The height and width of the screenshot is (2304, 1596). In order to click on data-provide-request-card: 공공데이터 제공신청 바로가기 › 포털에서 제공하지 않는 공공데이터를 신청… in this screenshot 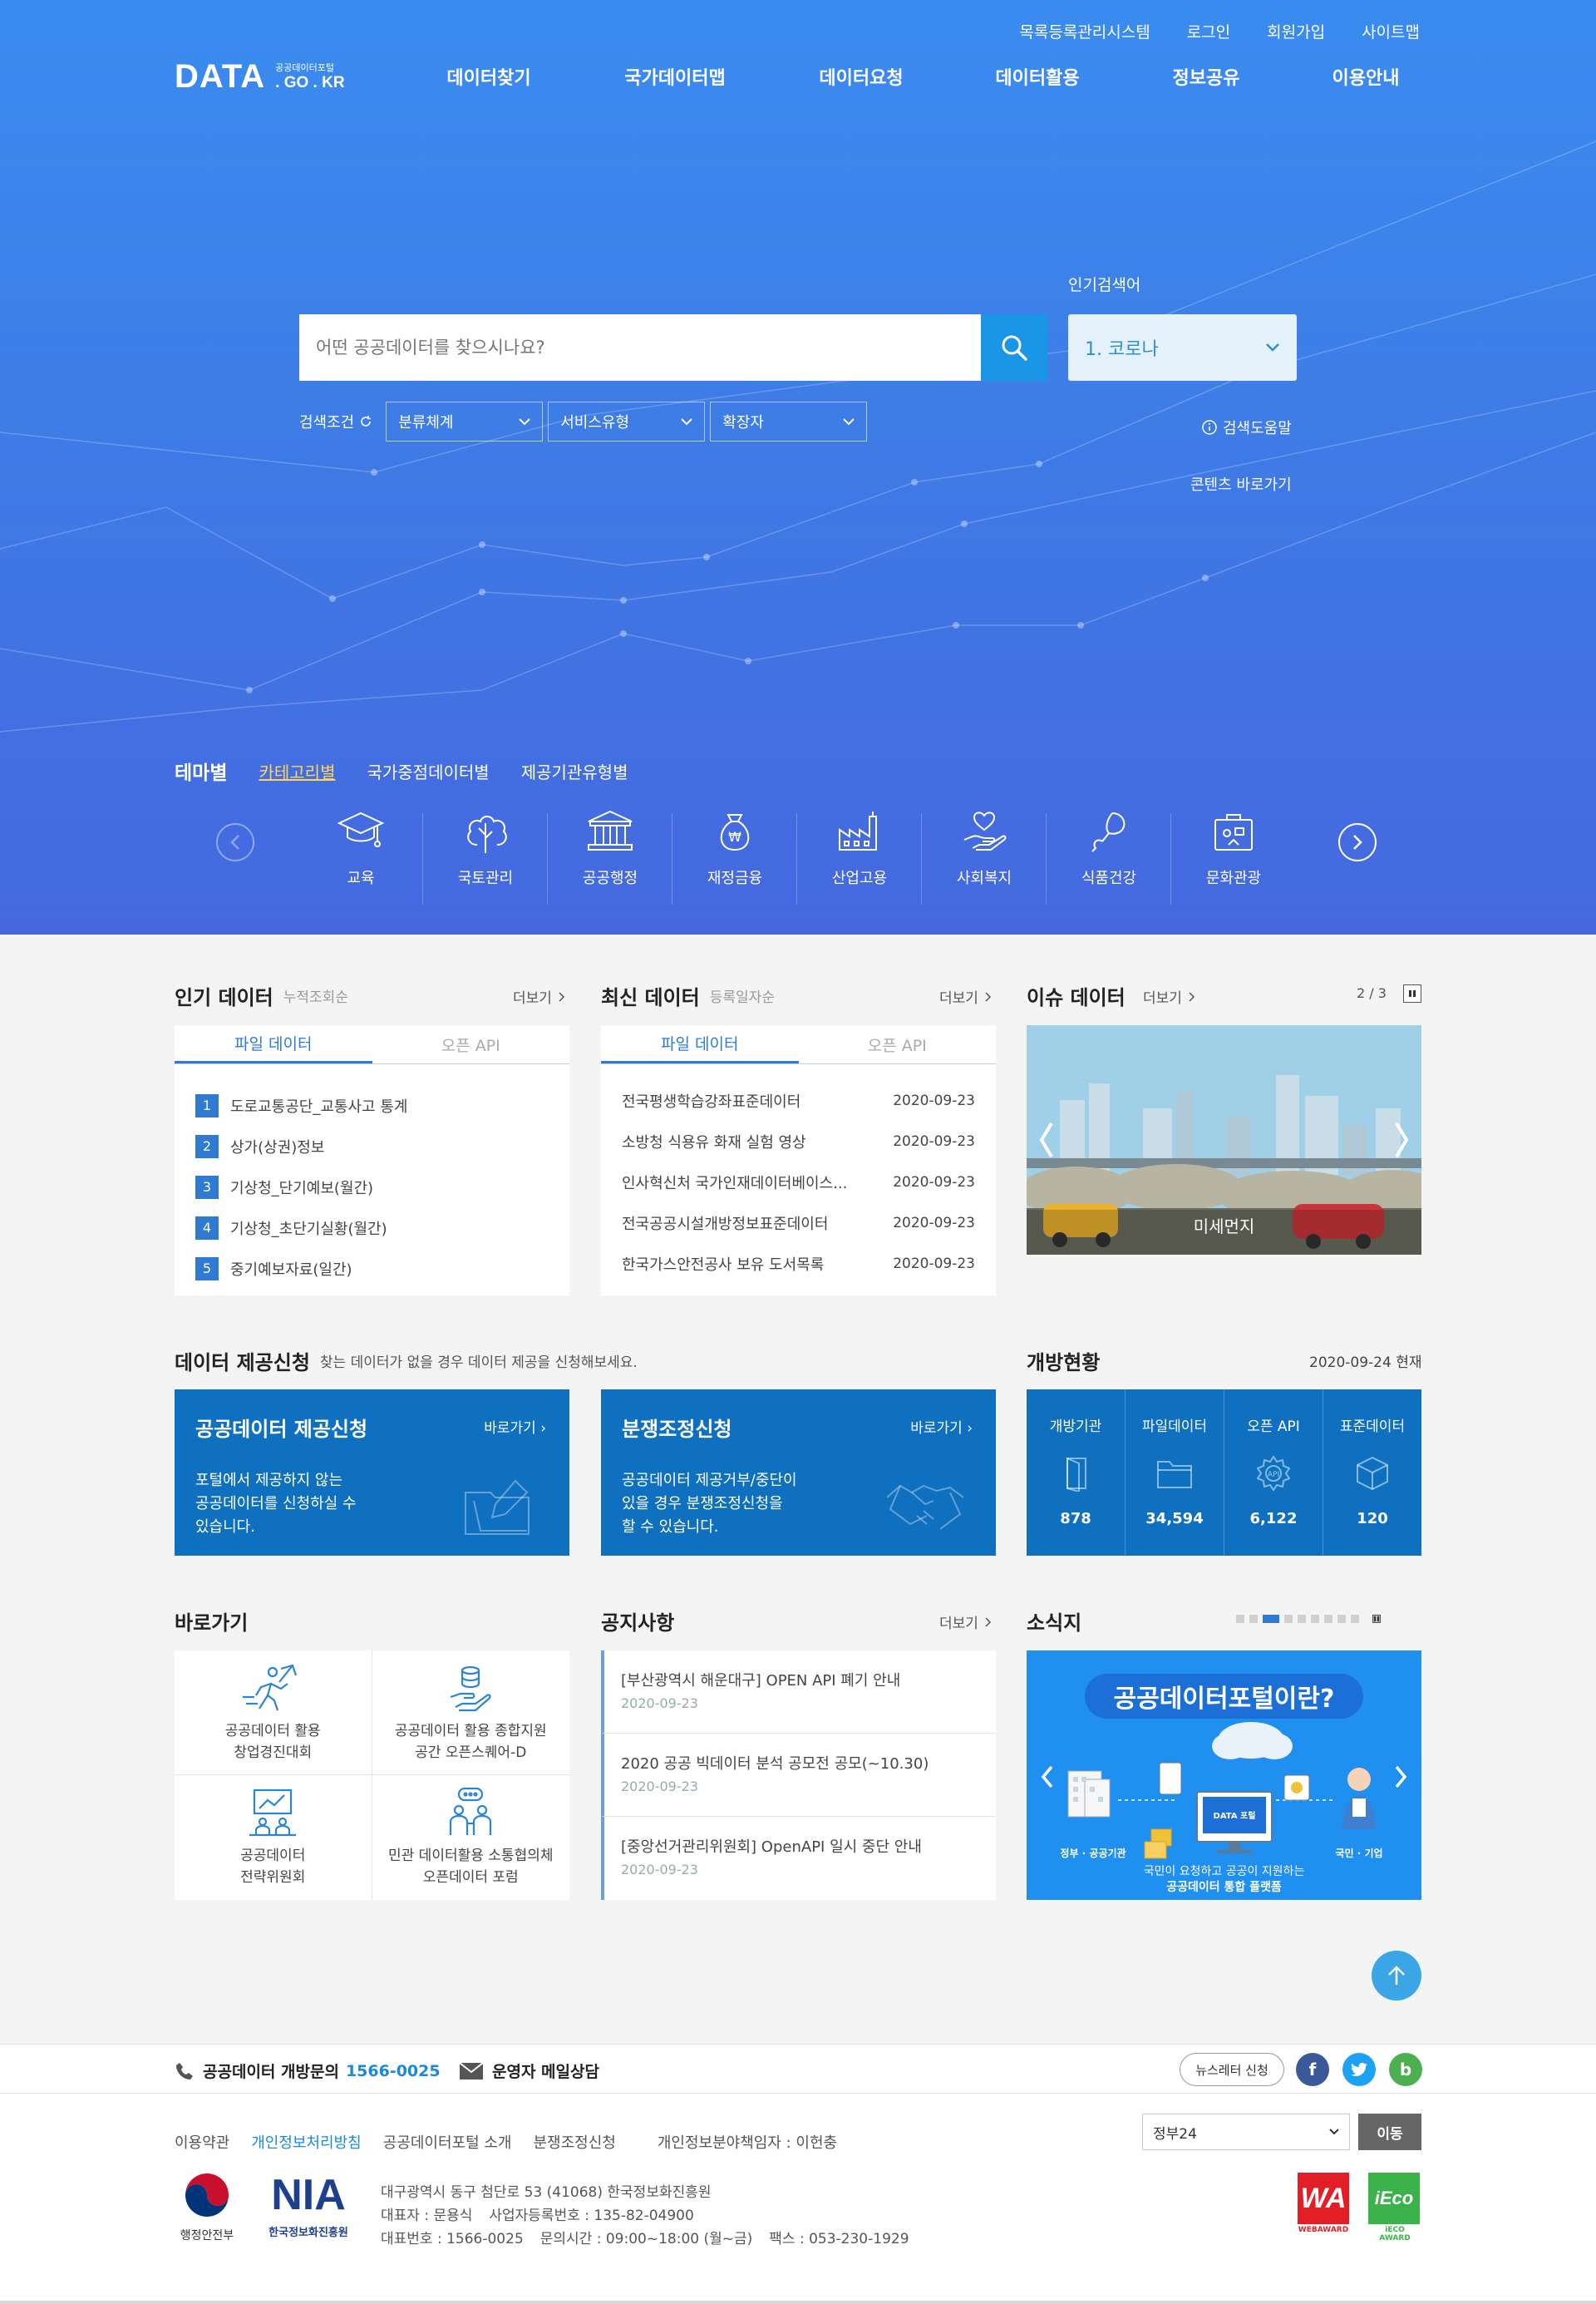, I will do `click(372, 1472)`.